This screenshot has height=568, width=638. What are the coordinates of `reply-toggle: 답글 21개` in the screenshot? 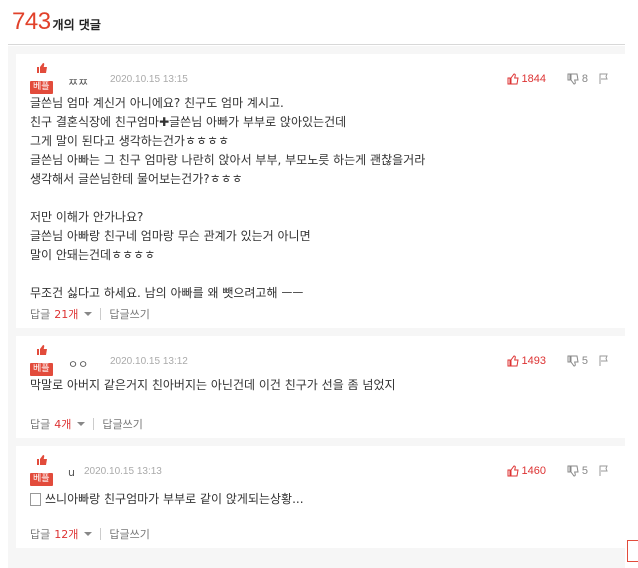 It's located at (54, 314).